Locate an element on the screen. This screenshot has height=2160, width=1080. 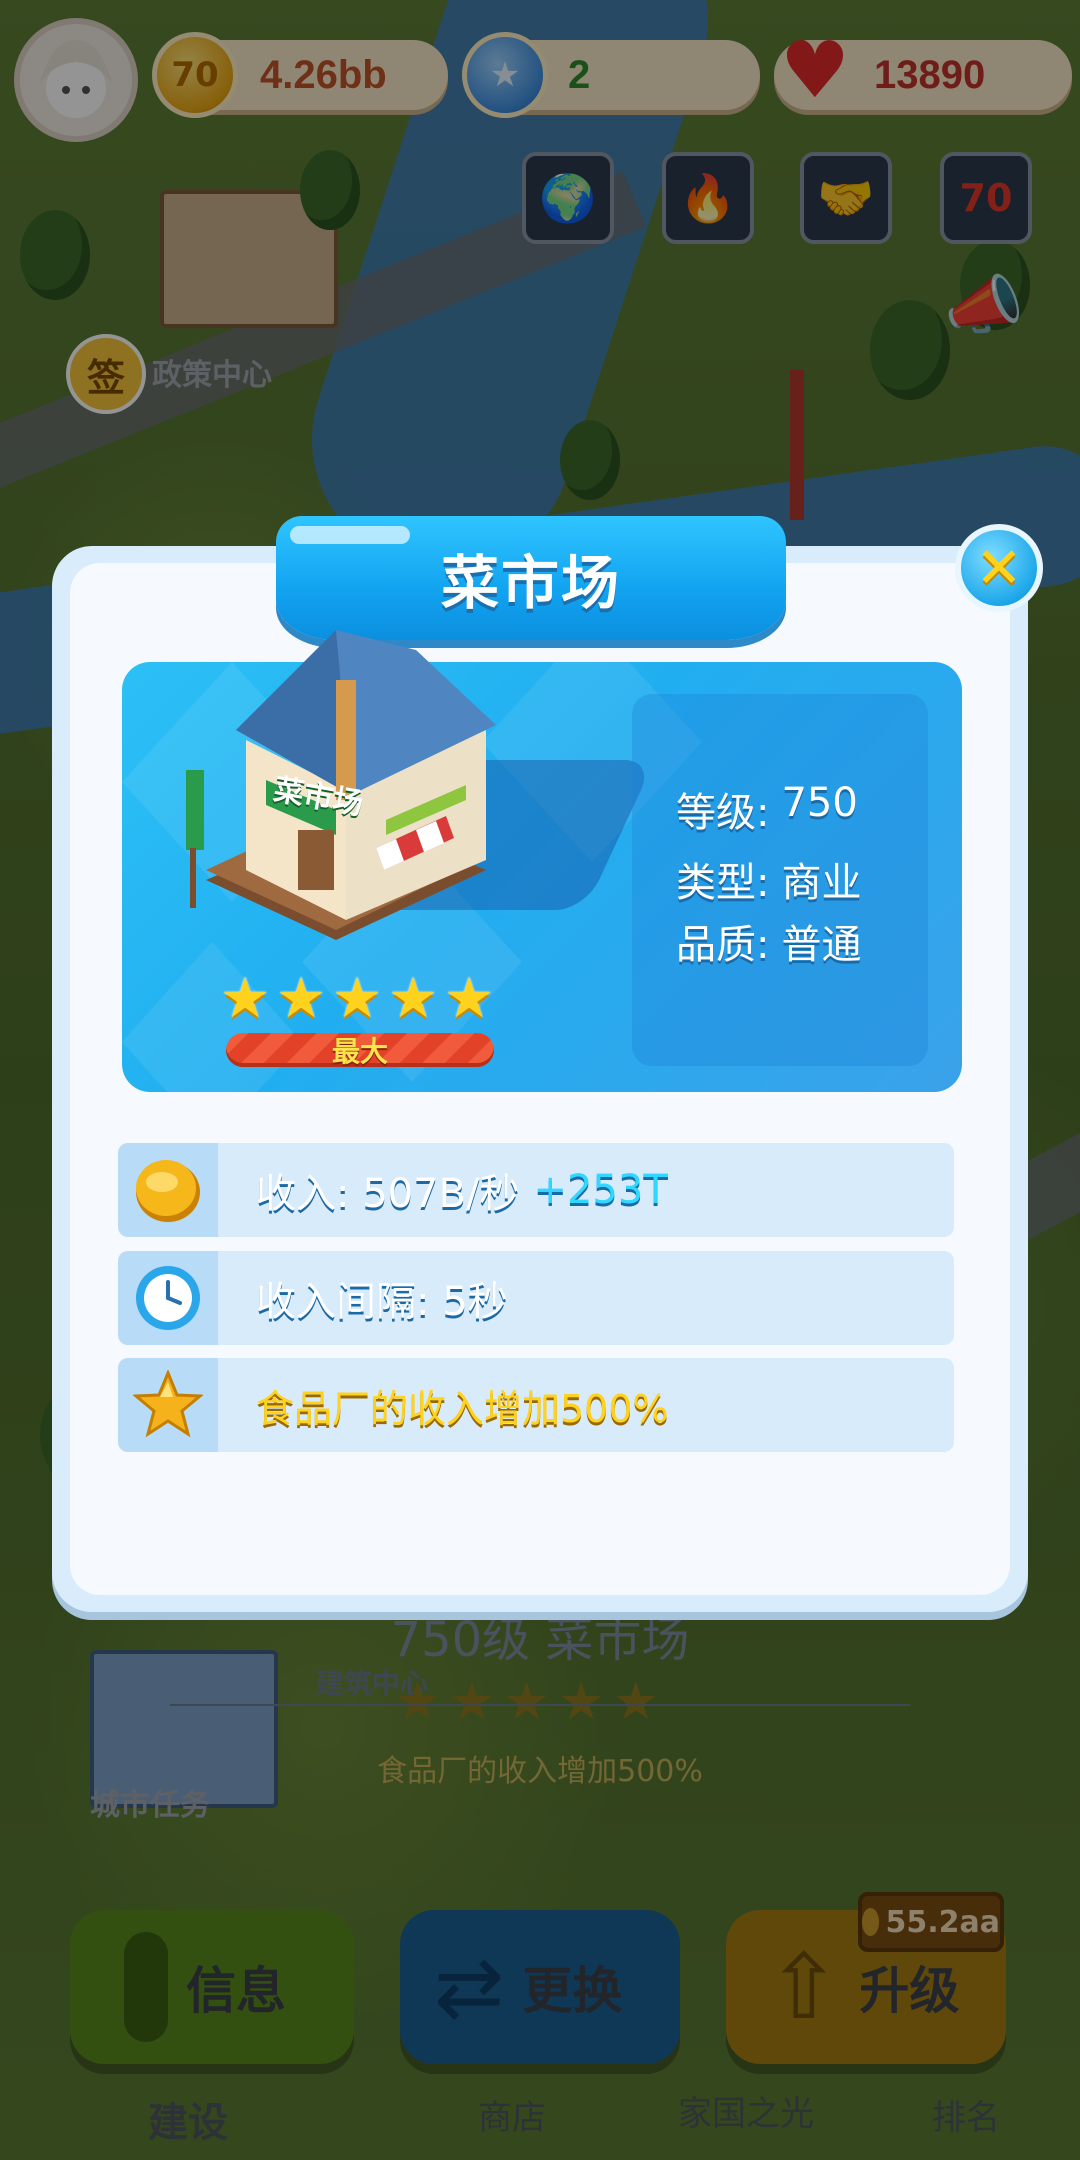
level-stat: 等级: 750 is located at coordinates (767, 809).